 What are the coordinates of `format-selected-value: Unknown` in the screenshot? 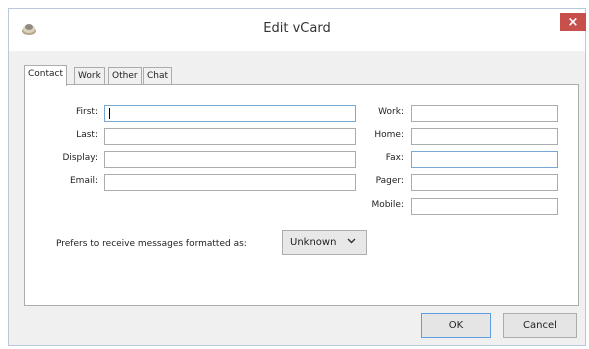 It's located at (313, 242).